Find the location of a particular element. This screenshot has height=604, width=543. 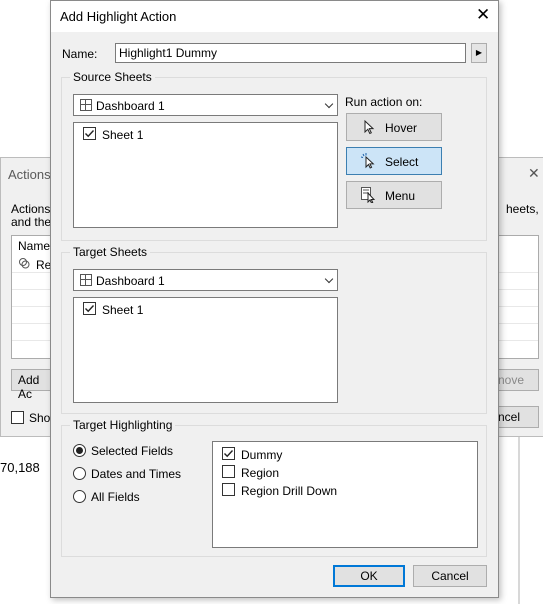

menu-cursor-icon is located at coordinates (369, 195).